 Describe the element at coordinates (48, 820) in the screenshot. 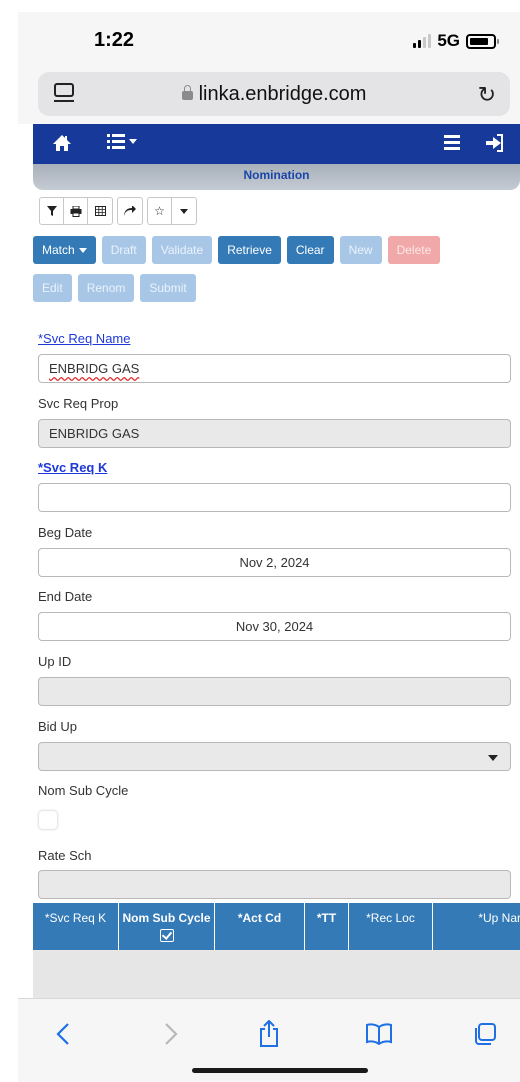

I see `nom-sub-cycle-checkbox` at that location.